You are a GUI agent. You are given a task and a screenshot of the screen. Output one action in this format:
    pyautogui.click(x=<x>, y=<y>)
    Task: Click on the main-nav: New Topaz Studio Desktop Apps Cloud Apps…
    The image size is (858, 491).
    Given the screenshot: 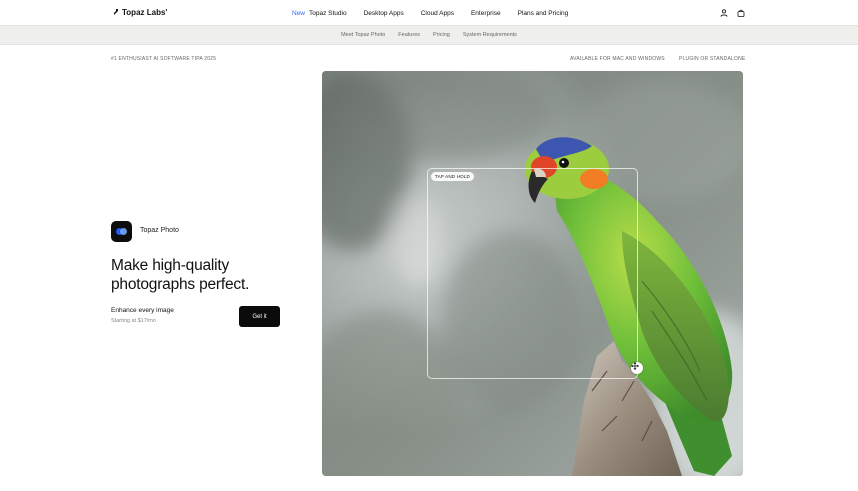 What is the action you would take?
    pyautogui.click(x=438, y=13)
    